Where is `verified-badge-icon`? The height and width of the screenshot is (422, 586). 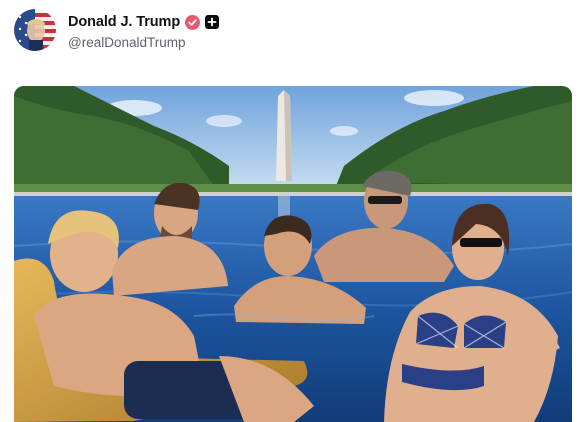 verified-badge-icon is located at coordinates (193, 22).